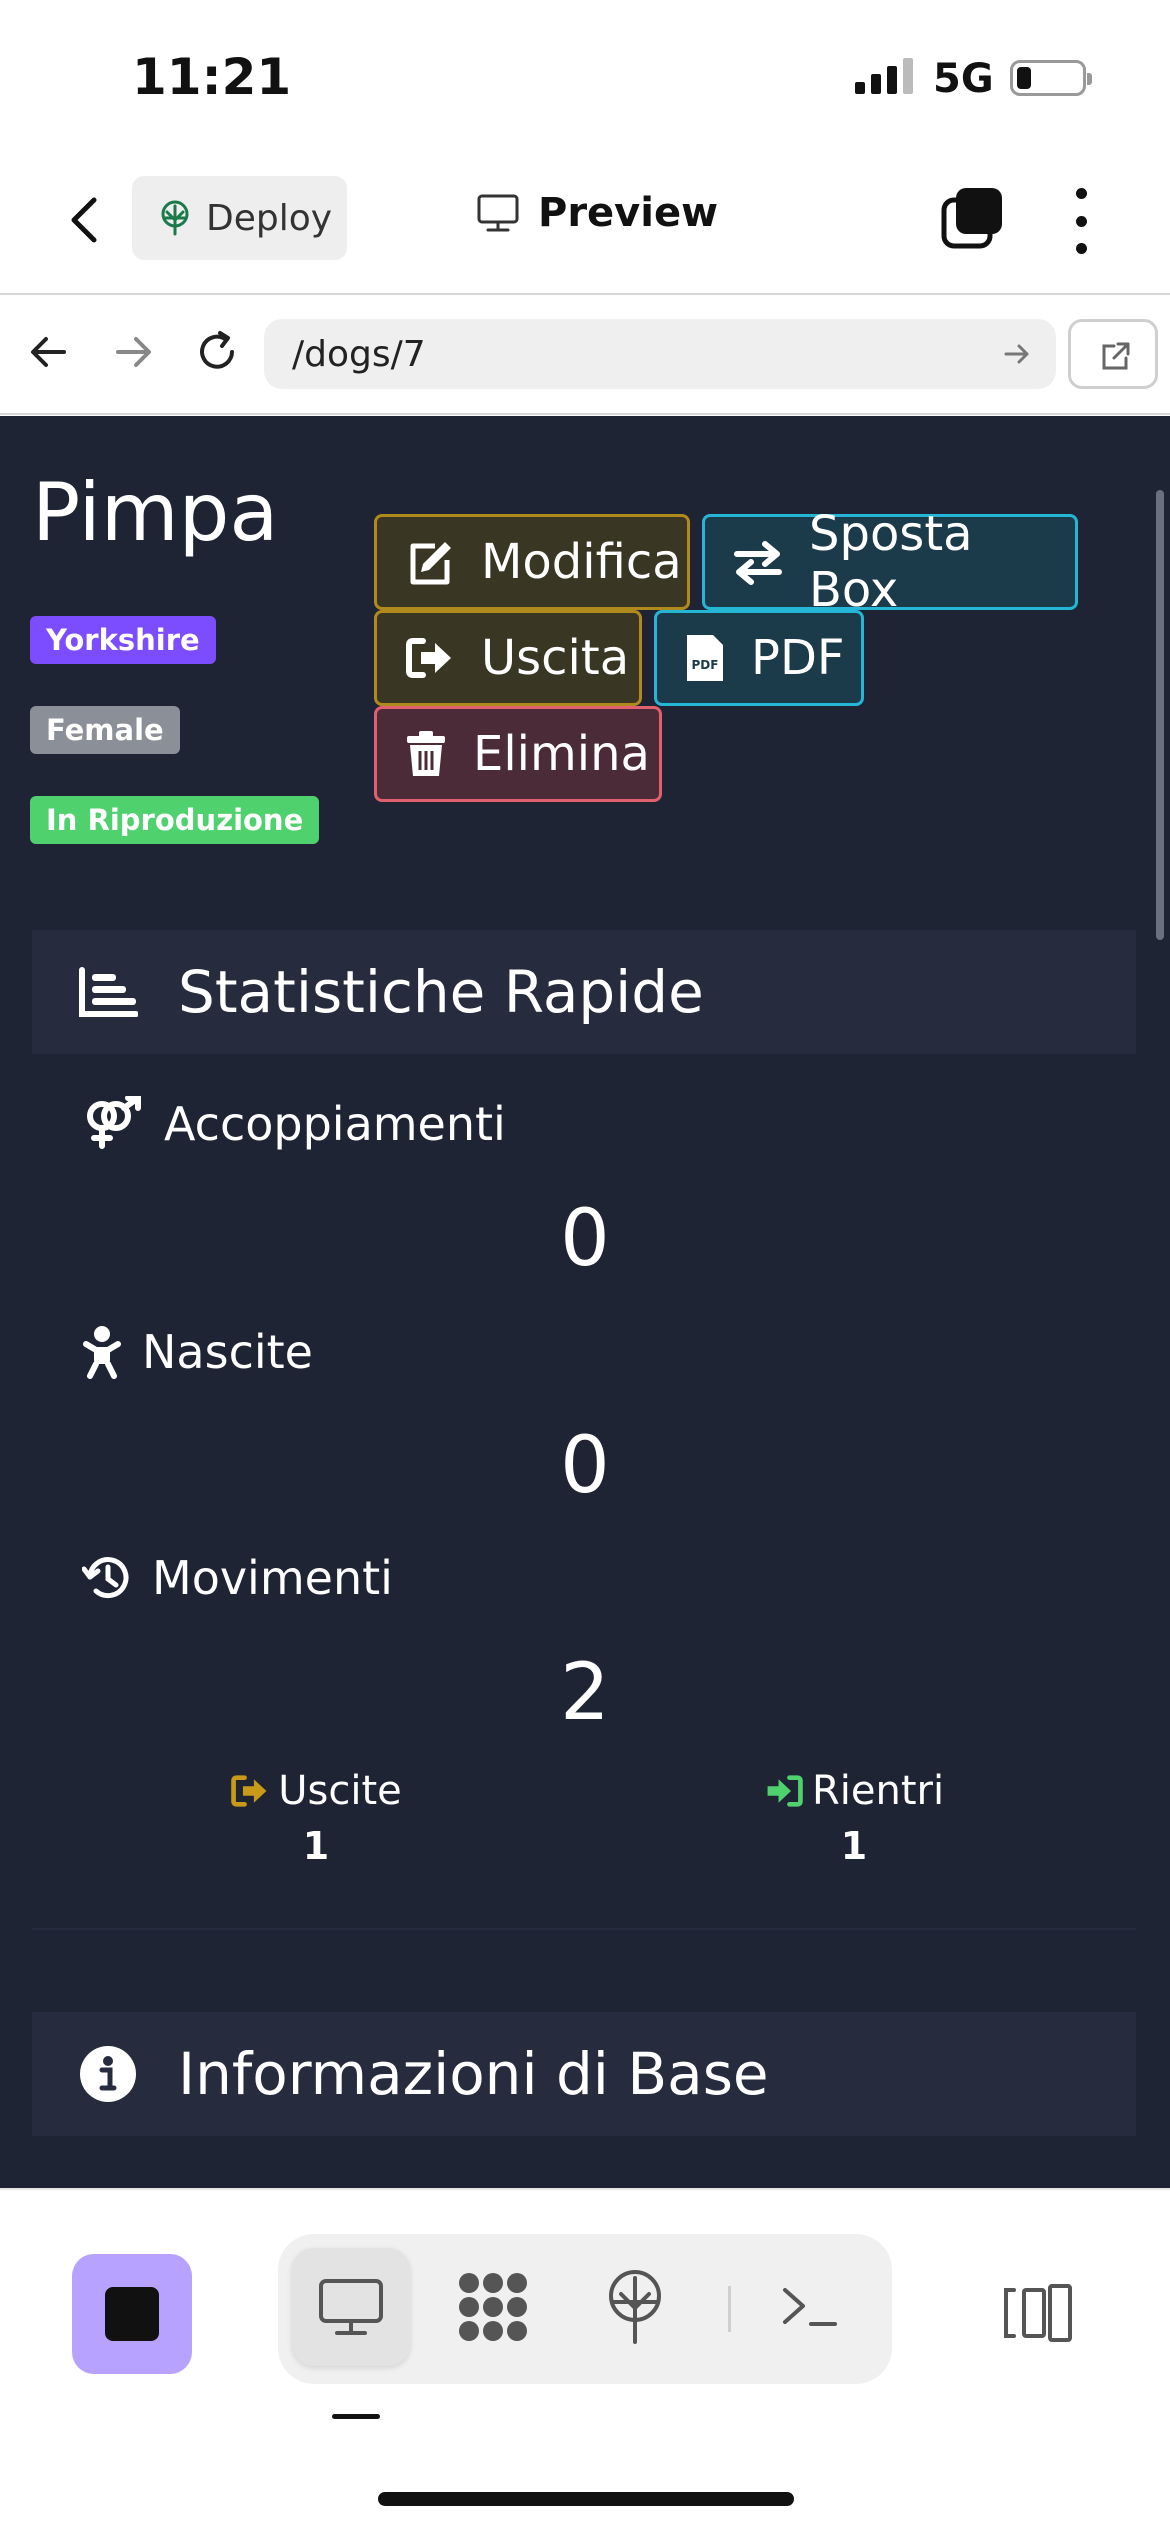 This screenshot has width=1170, height=2532. I want to click on pdf-button: PDF PDF, so click(759, 658).